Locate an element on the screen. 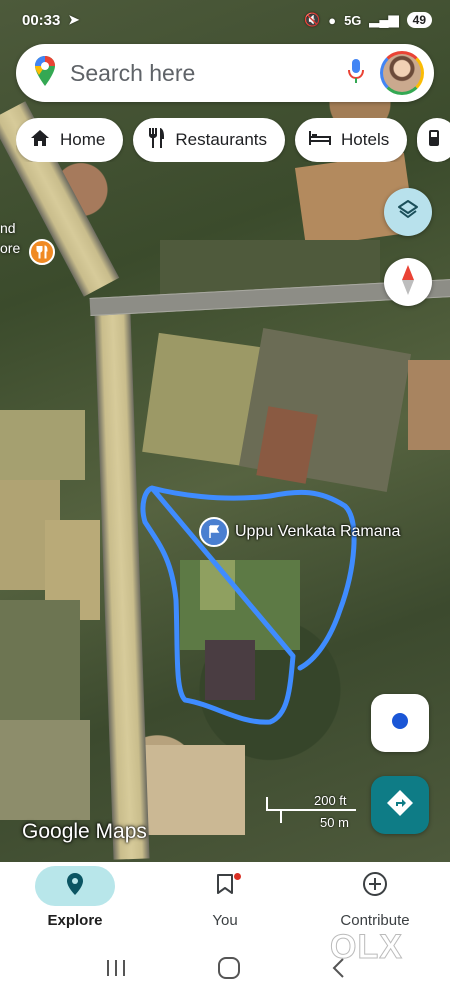 The height and width of the screenshot is (1000, 450). chip-more is located at coordinates (433, 140).